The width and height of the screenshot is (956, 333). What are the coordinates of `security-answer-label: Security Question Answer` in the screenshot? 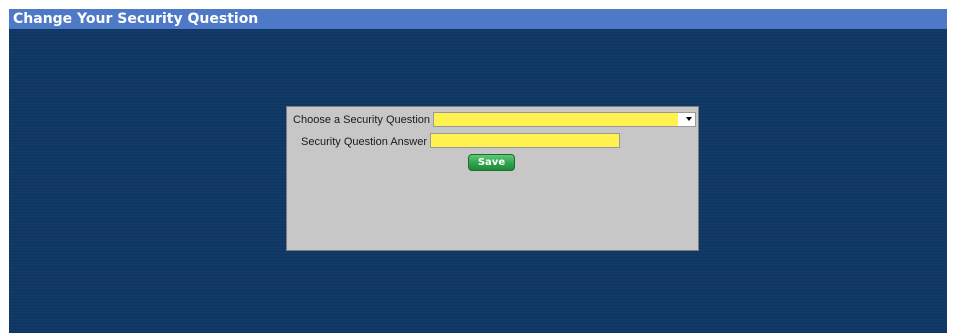 It's located at (364, 142).